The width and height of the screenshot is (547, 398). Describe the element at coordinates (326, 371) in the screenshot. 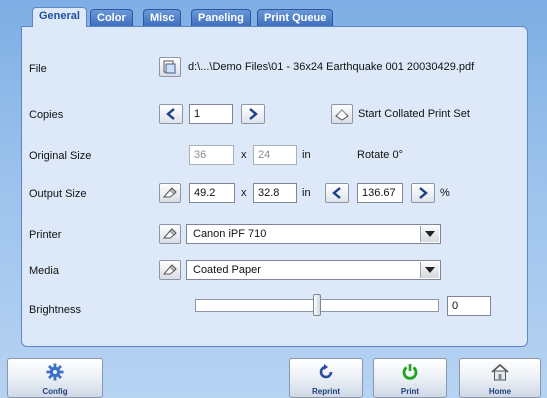

I see `reprint-icon` at that location.